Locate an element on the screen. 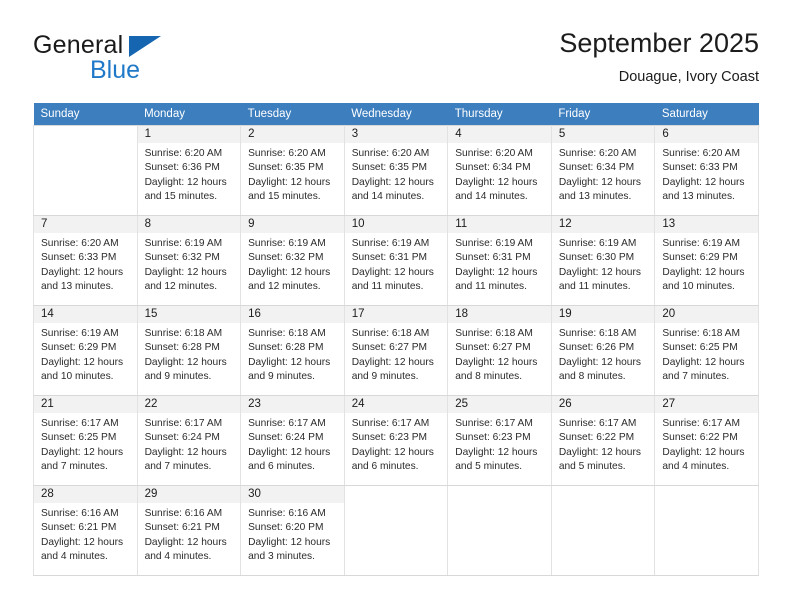  daylight-text-line2: and 12 minutes. is located at coordinates (284, 286).